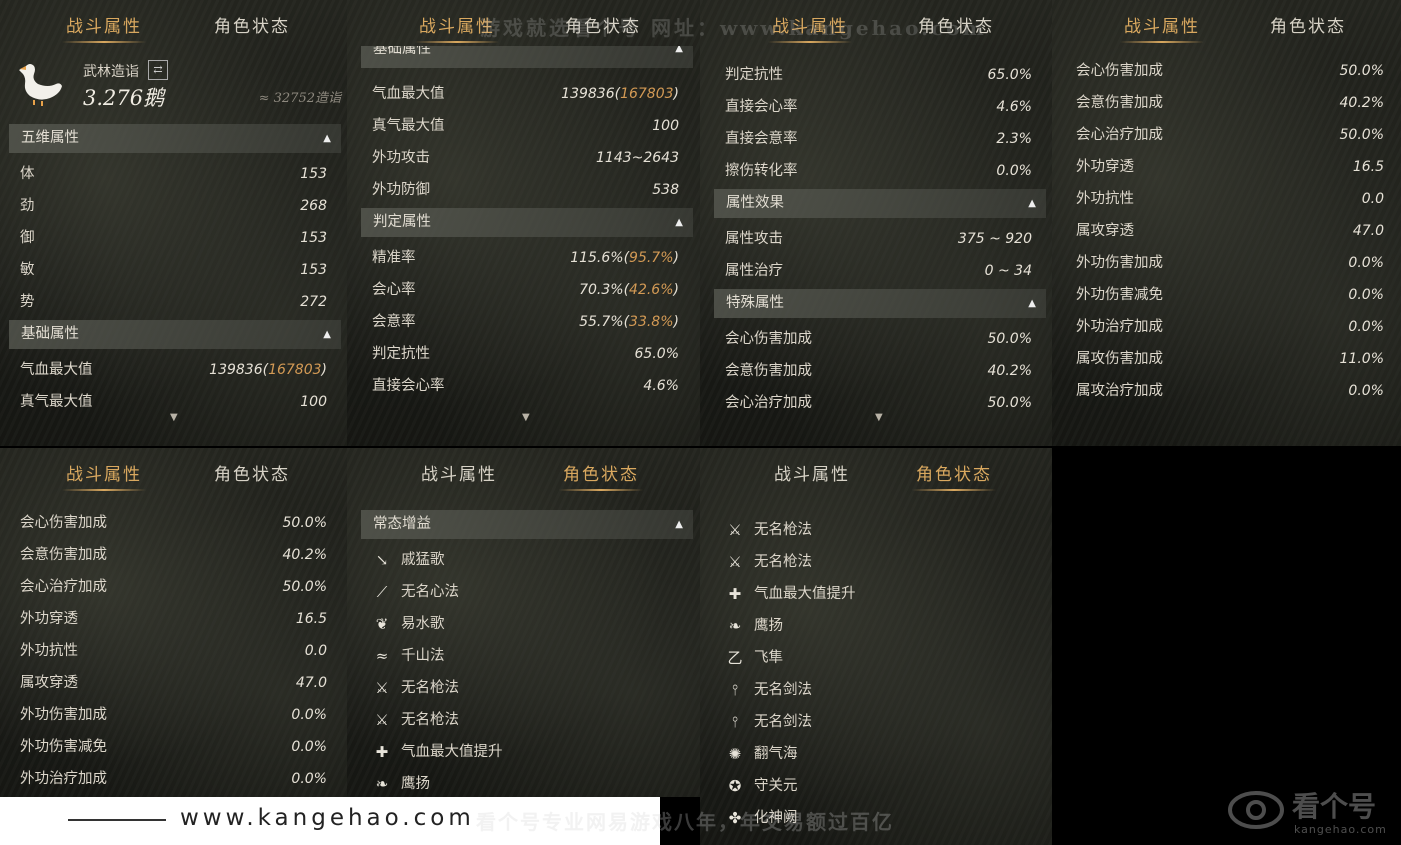 The image size is (1401, 845). What do you see at coordinates (1230, 135) in the screenshot?
I see `stat-row: 会心治疗加成 50.0%` at bounding box center [1230, 135].